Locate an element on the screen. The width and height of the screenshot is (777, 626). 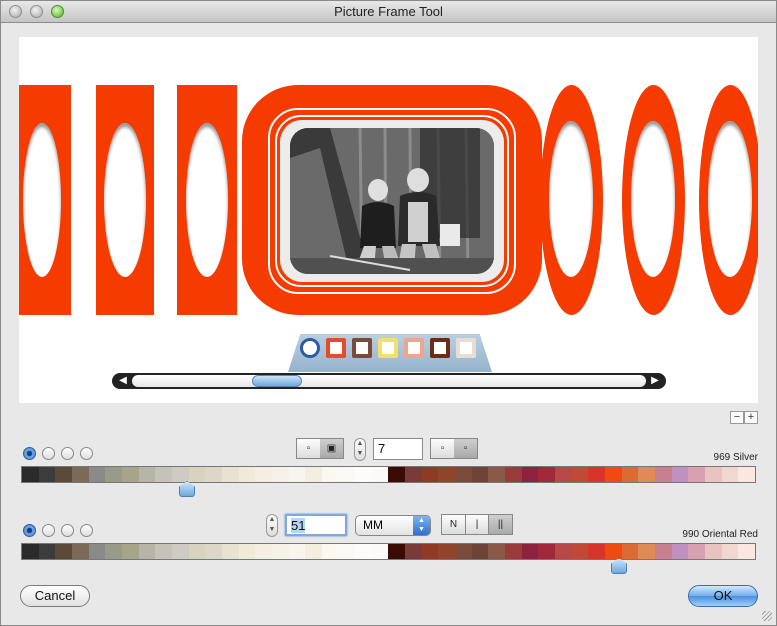
row1-palette-pointer is located at coordinates (187, 489).